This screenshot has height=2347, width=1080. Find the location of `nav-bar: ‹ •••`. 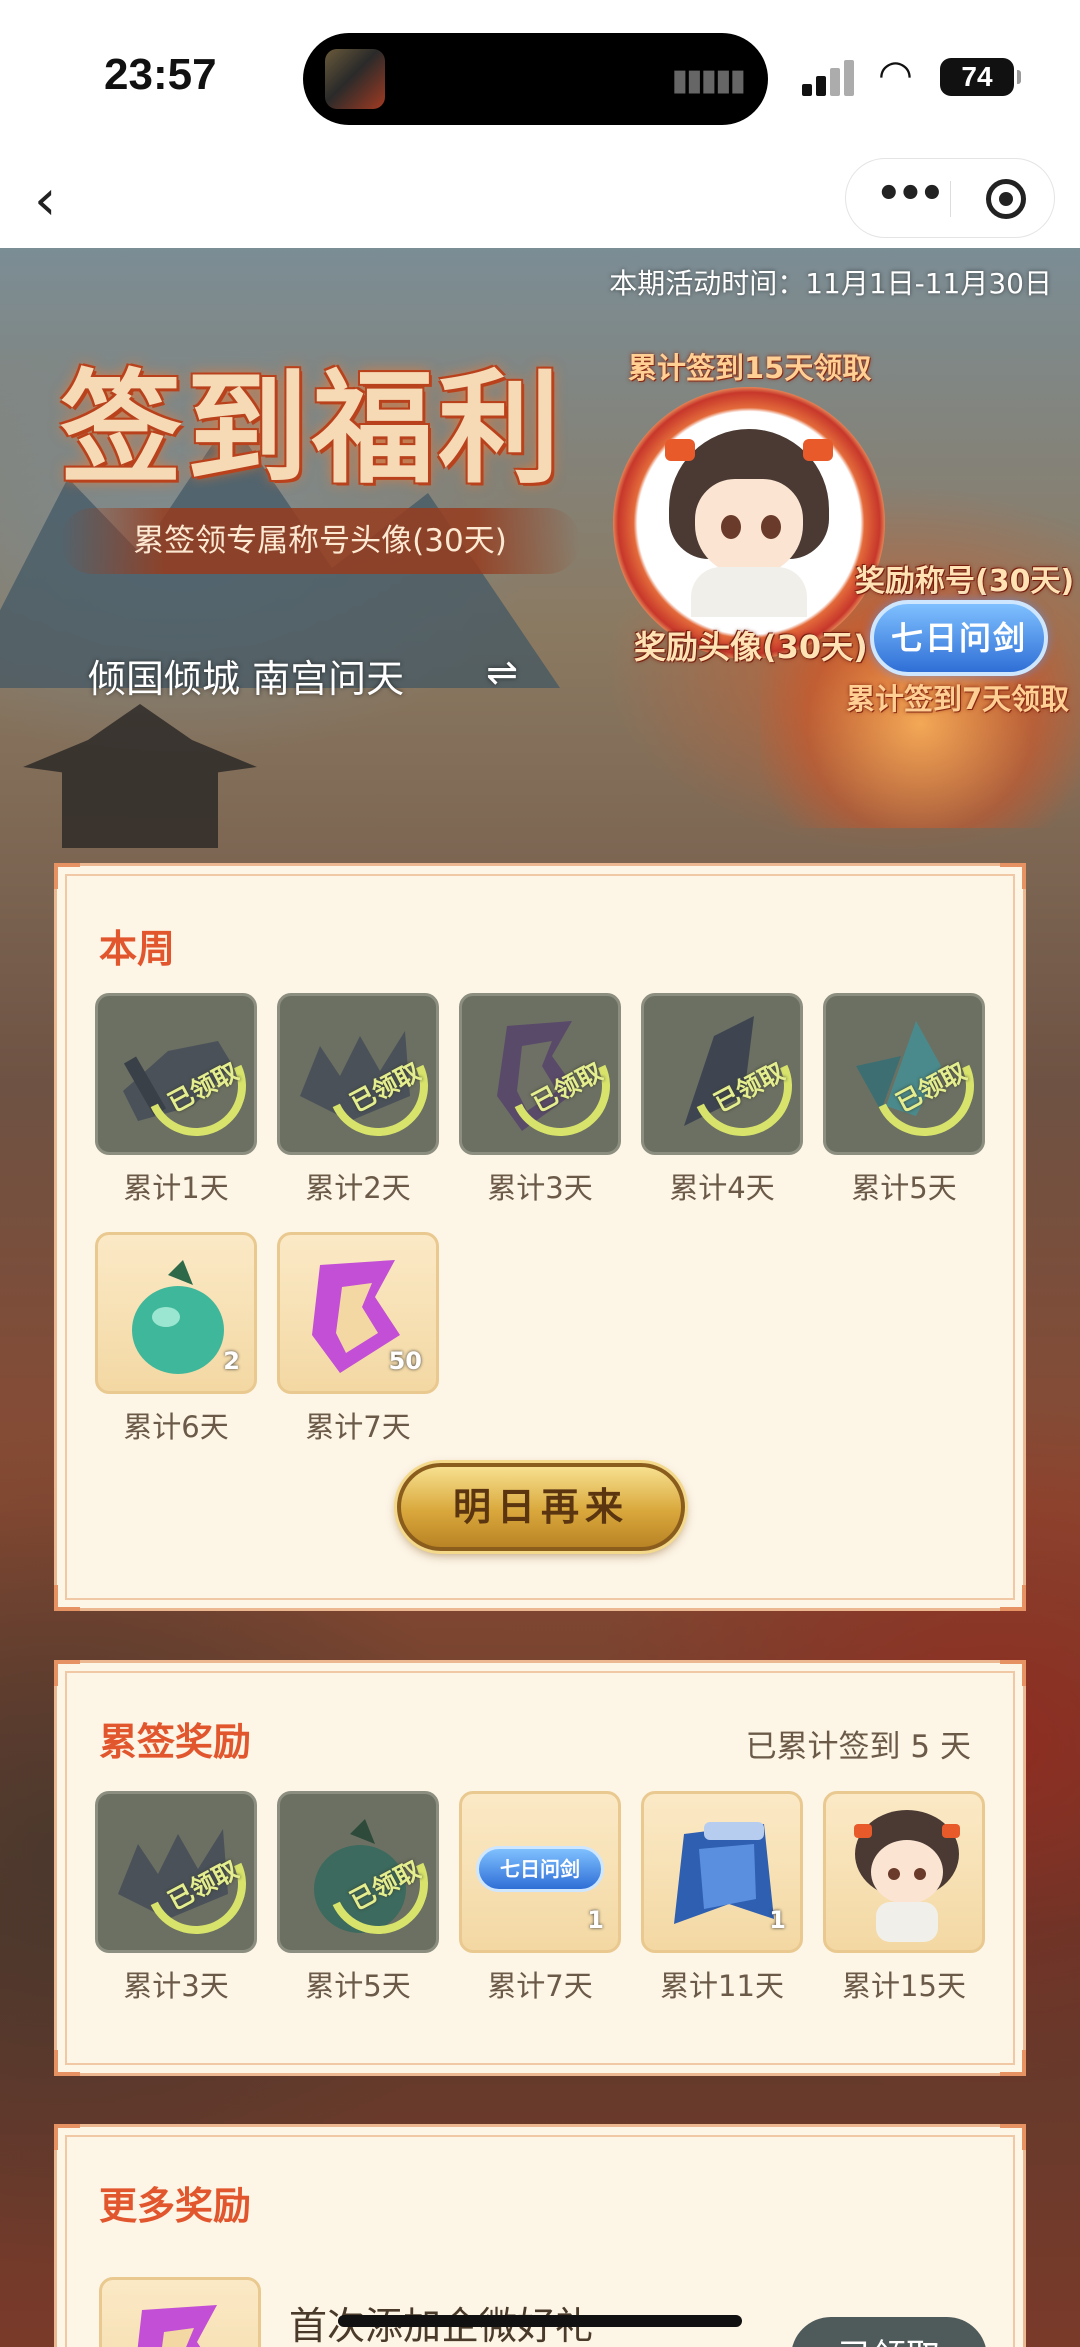

nav-bar: ‹ ••• is located at coordinates (540, 199).